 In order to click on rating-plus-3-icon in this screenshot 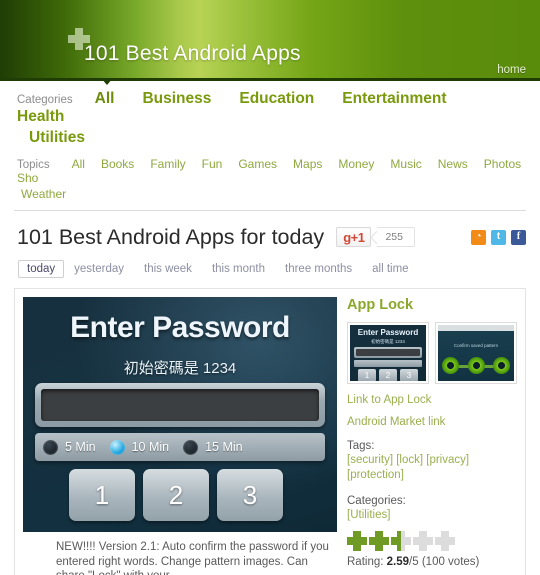, I will do `click(401, 541)`.